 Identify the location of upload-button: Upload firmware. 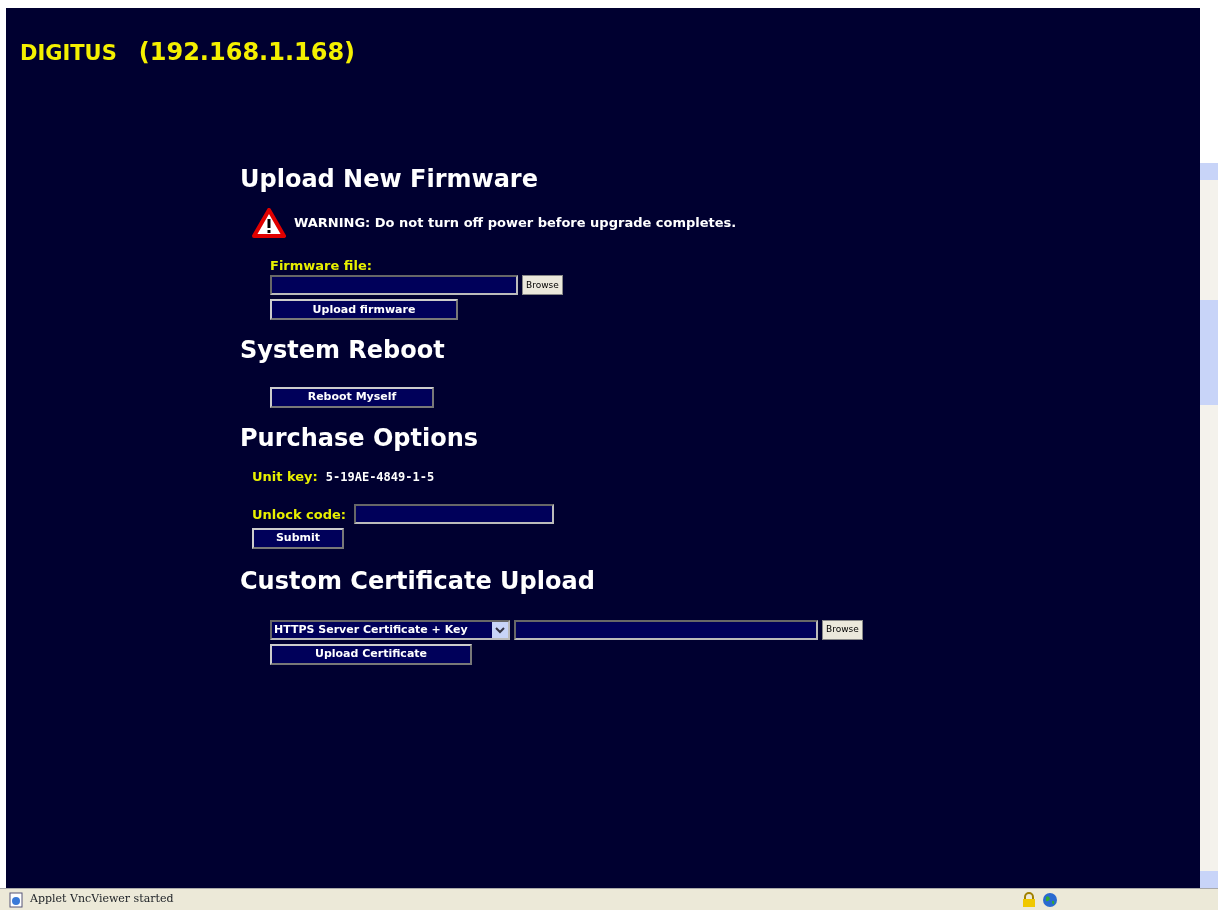
(364, 310).